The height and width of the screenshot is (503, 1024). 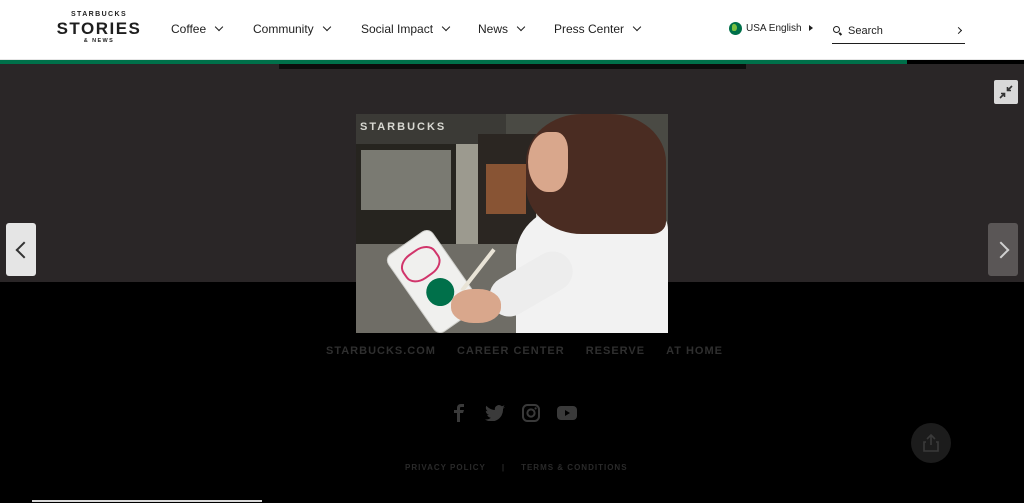 What do you see at coordinates (574, 467) in the screenshot?
I see `terms-link: TERMS & CONDITIONS` at bounding box center [574, 467].